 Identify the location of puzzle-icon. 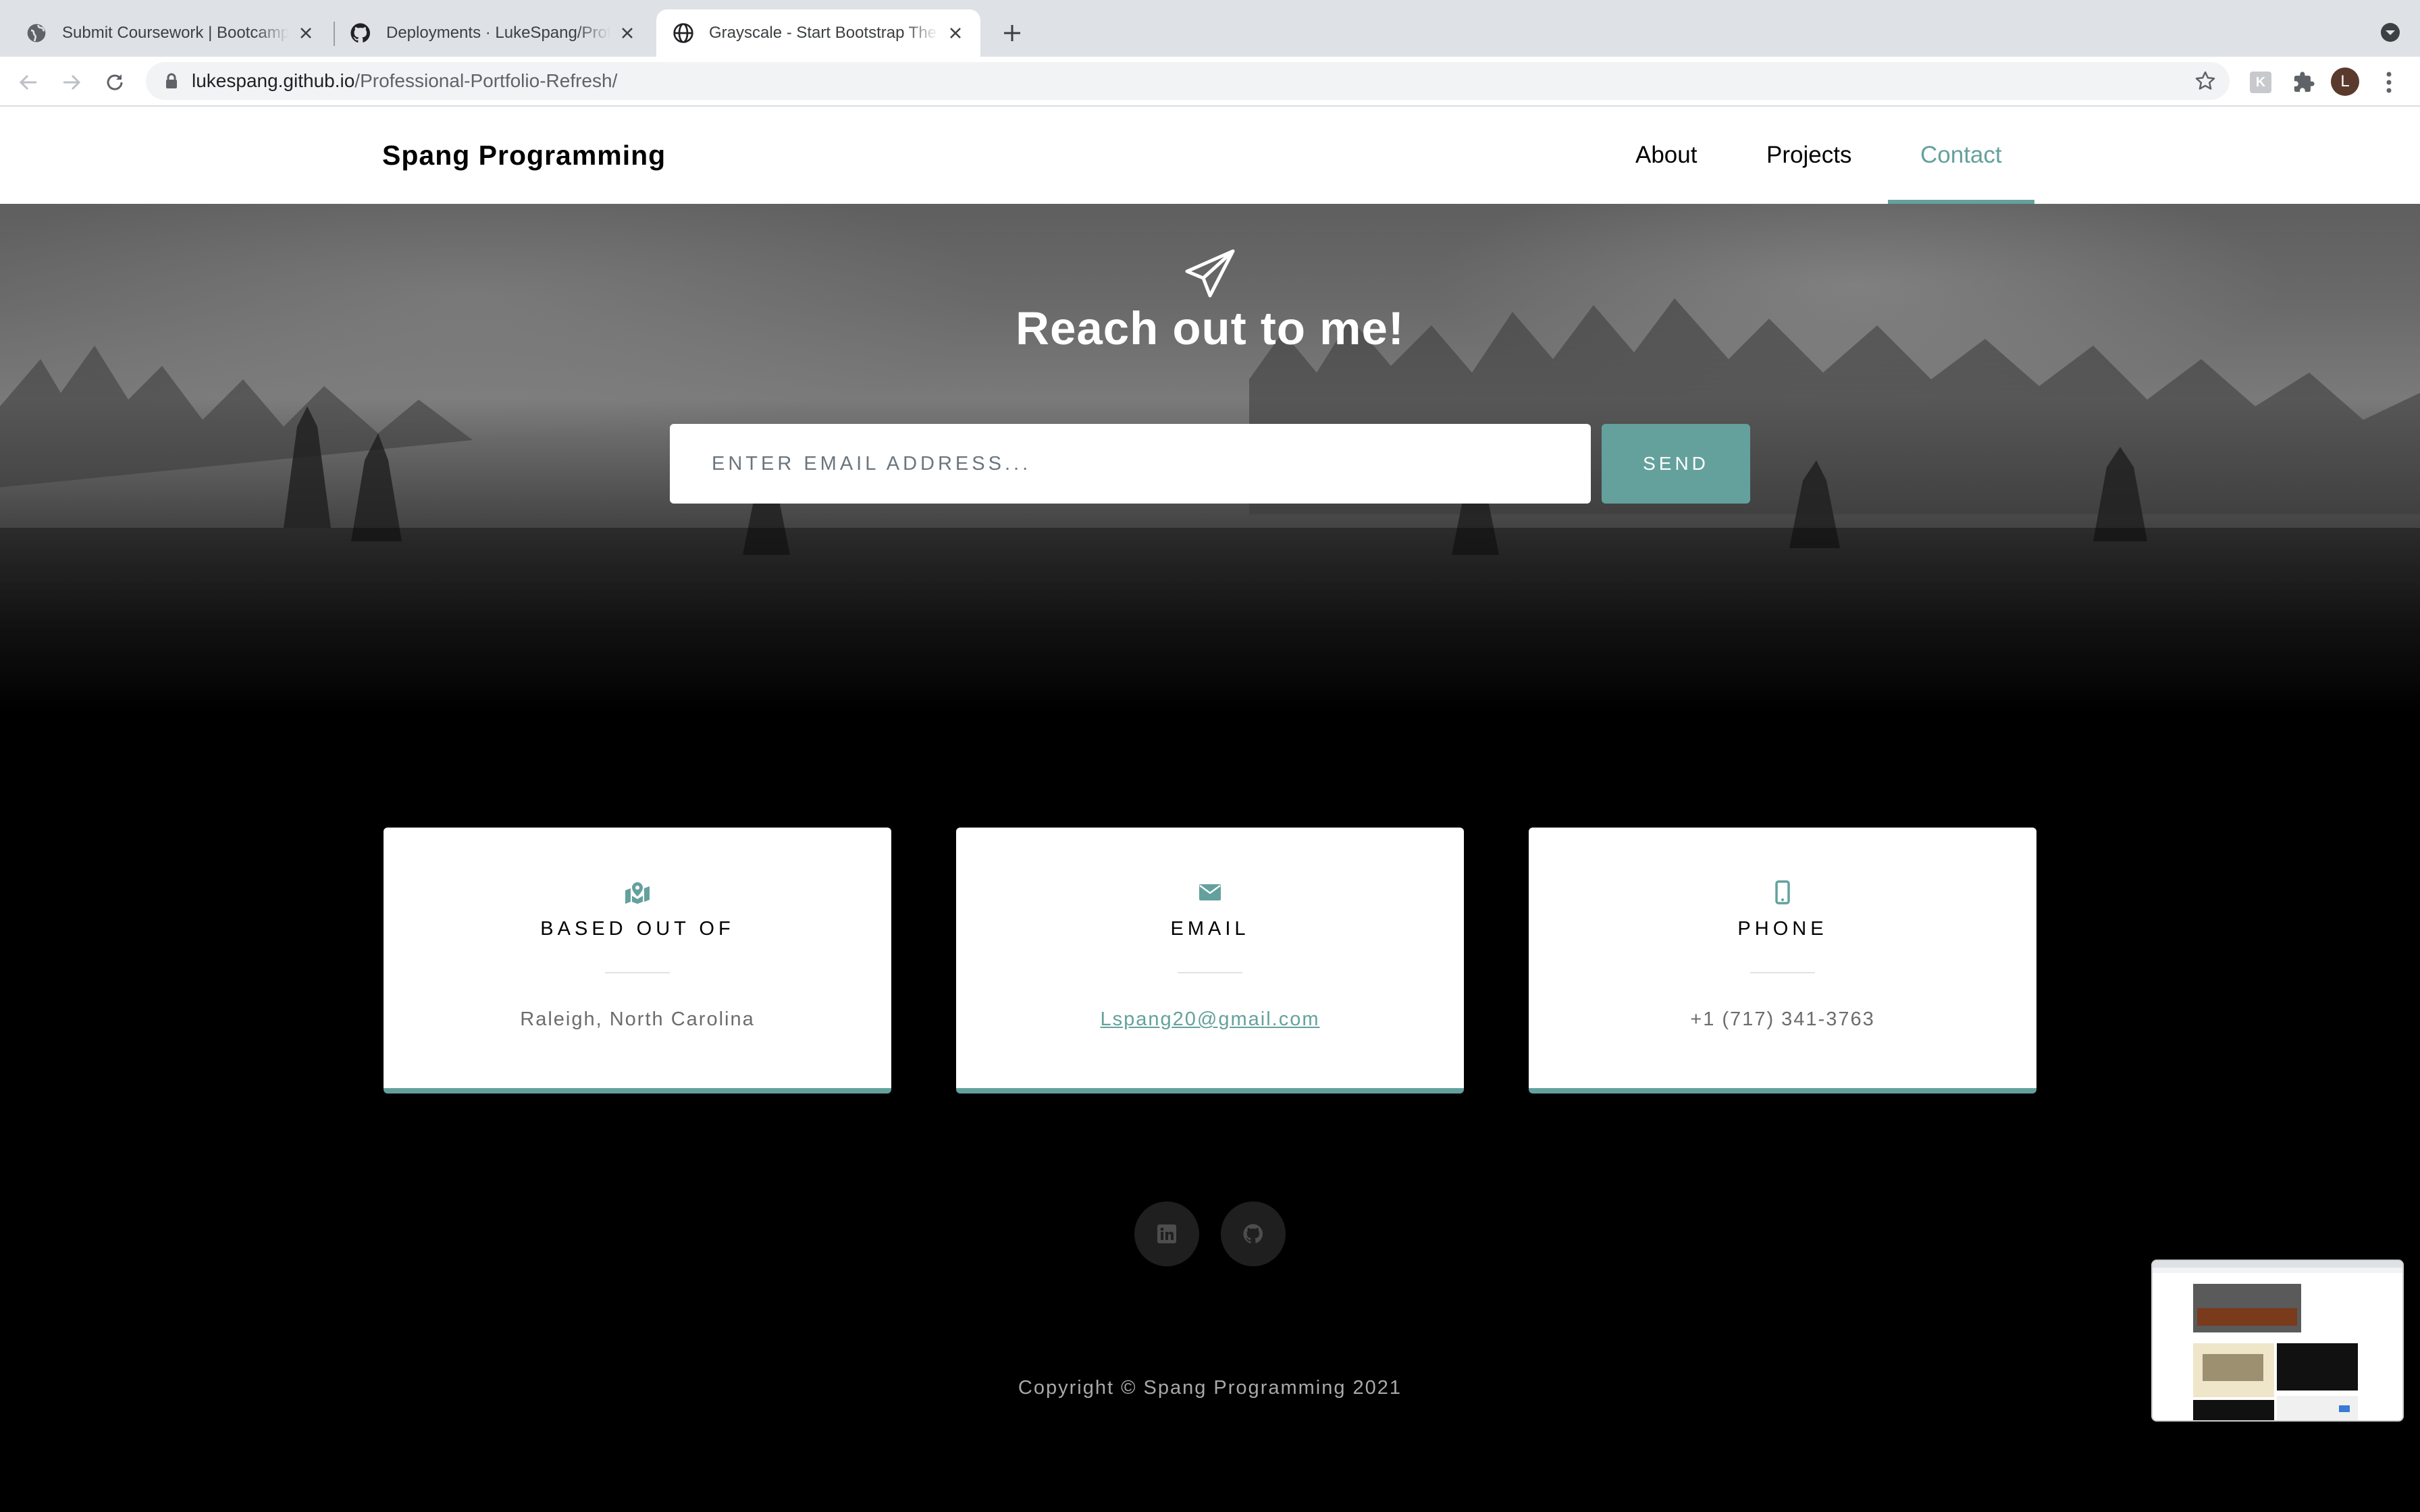
(2304, 82).